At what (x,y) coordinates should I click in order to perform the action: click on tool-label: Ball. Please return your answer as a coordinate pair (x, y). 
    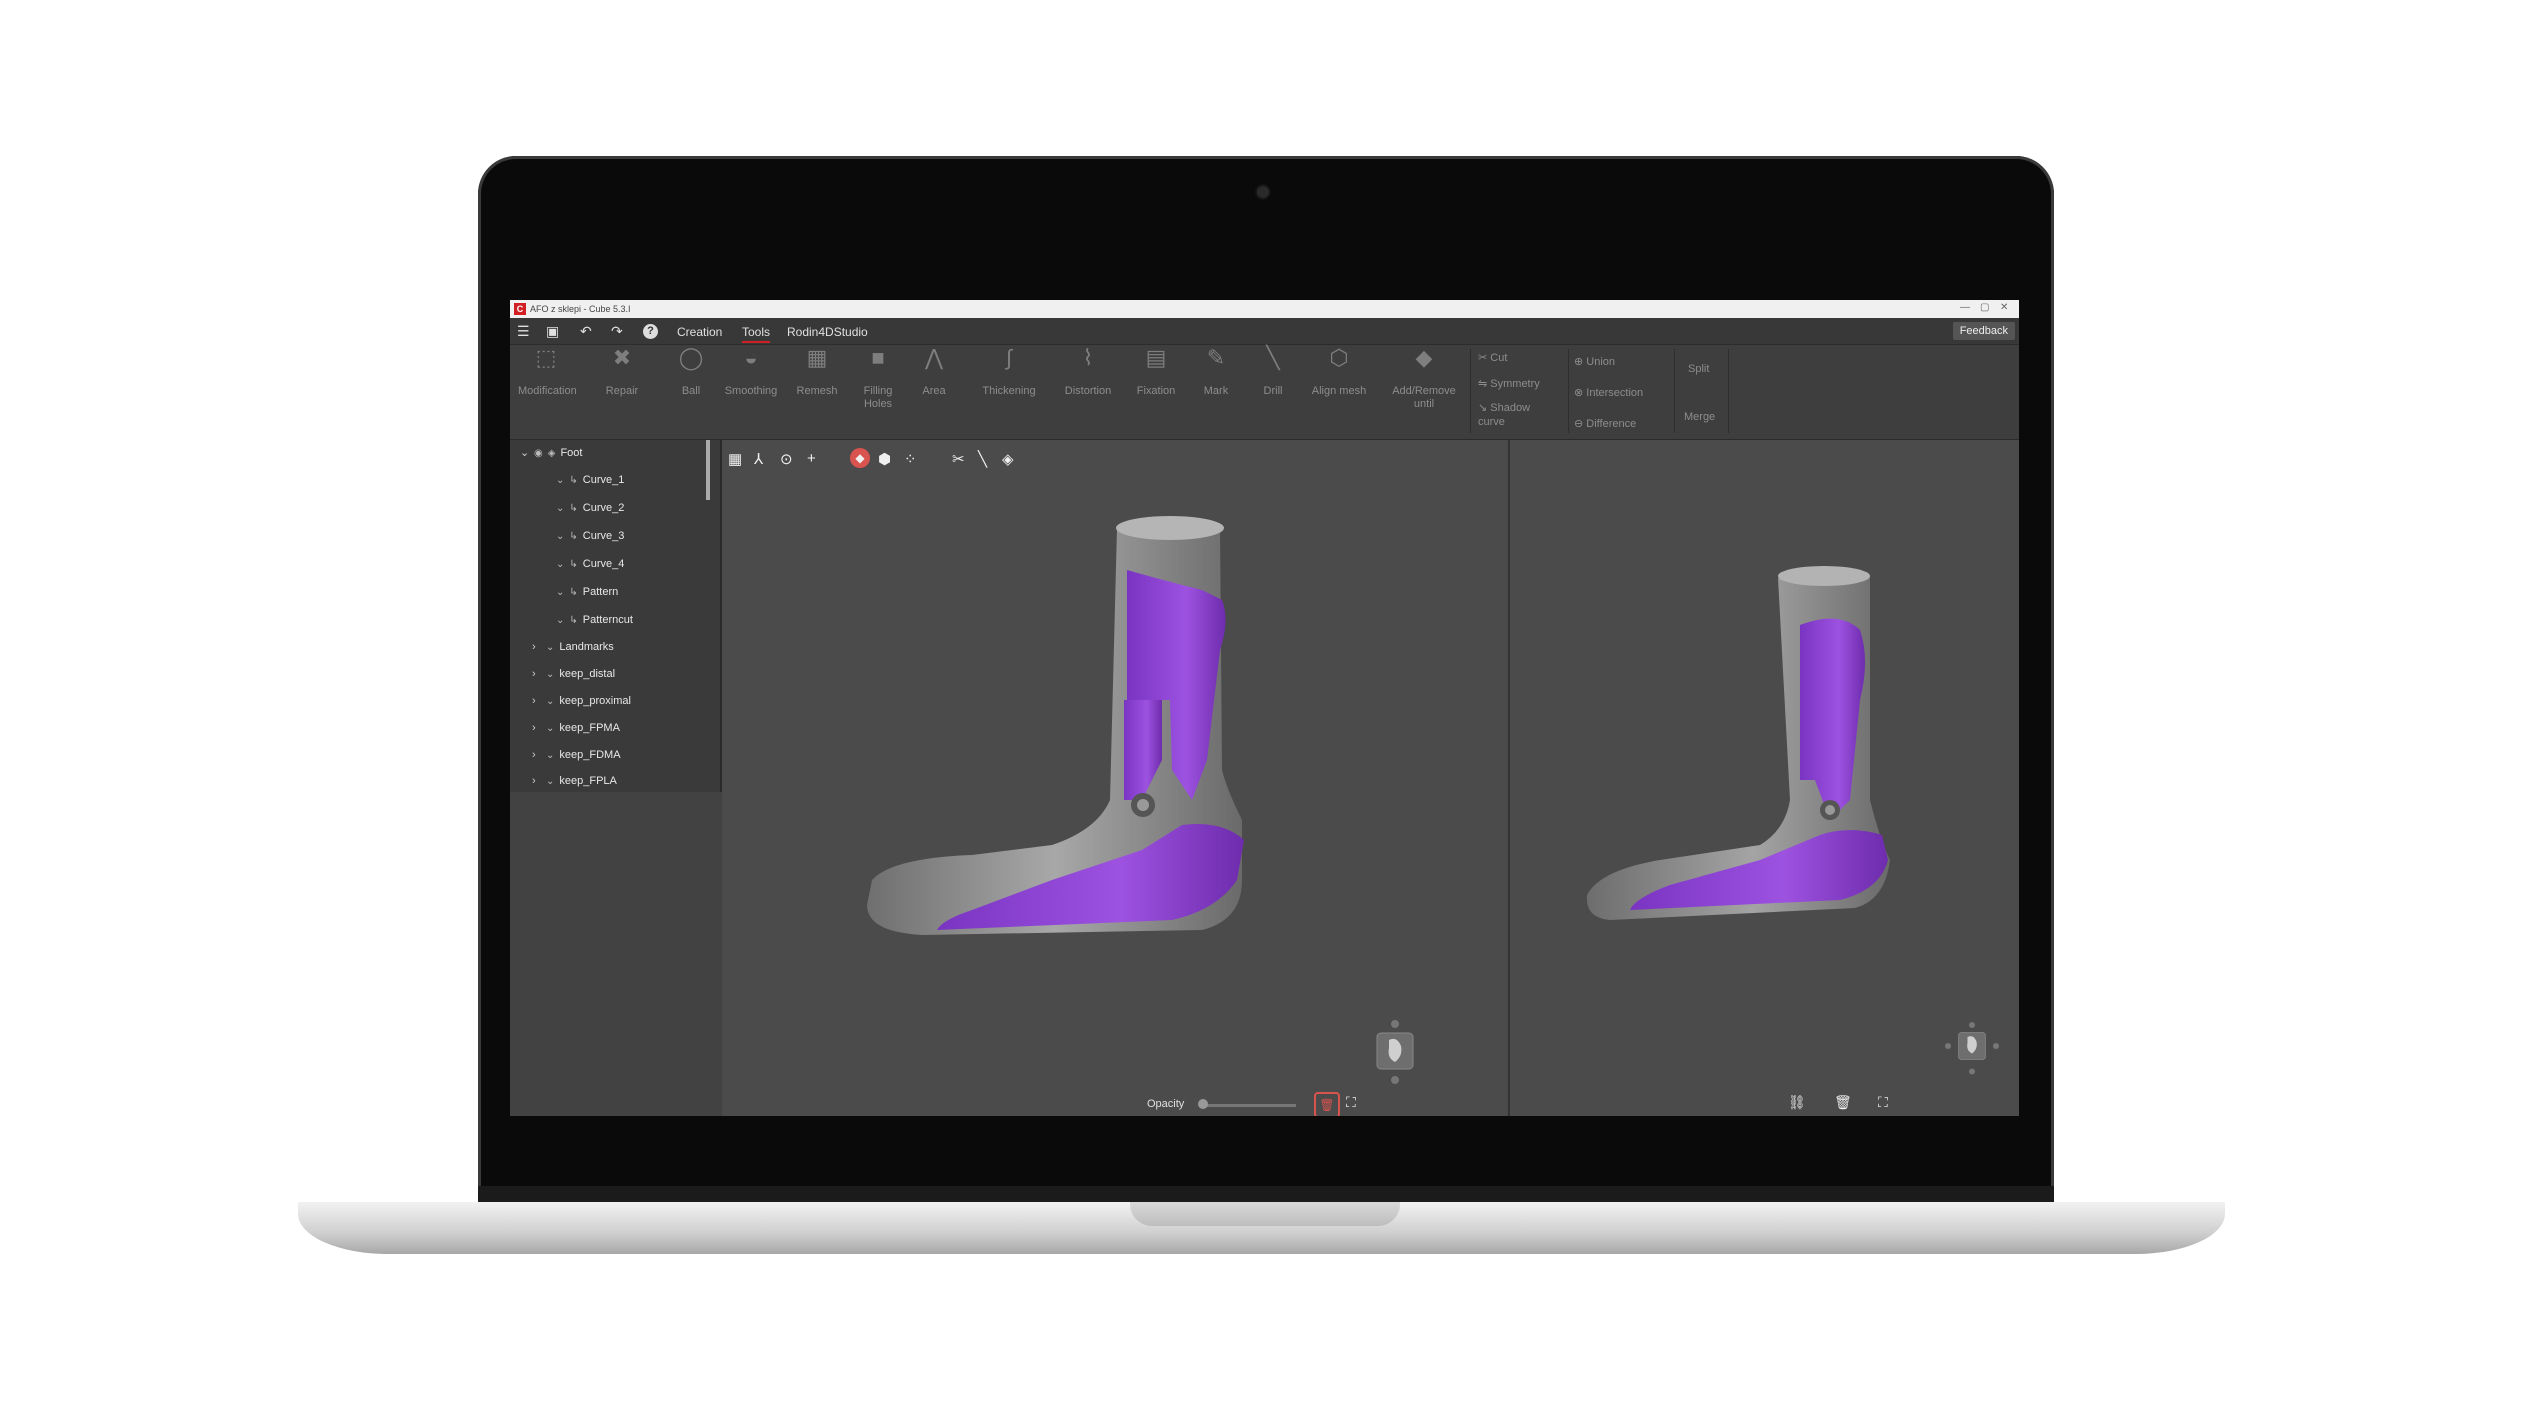
    Looking at the image, I should click on (691, 391).